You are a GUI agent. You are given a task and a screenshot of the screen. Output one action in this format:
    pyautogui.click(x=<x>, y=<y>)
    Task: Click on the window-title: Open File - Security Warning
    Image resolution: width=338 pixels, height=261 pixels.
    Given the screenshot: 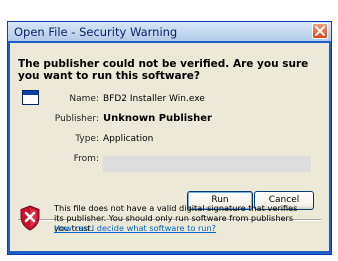 What is the action you would take?
    pyautogui.click(x=96, y=32)
    